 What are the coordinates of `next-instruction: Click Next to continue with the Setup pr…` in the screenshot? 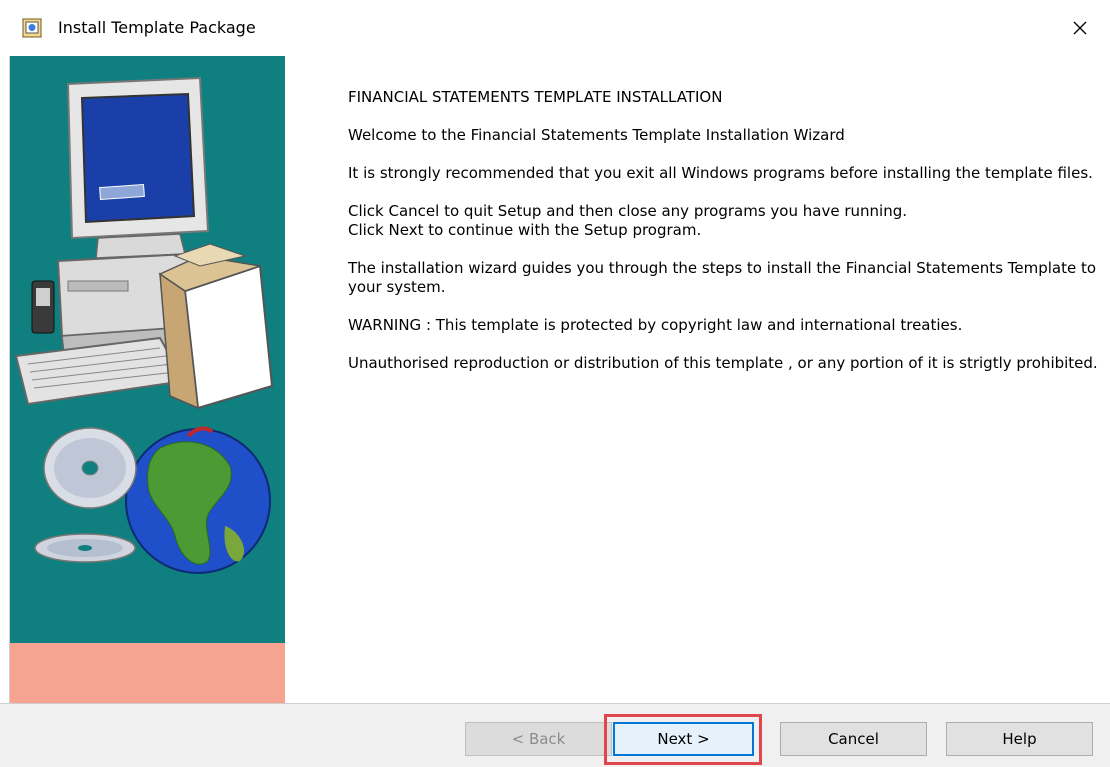 It's located at (525, 230).